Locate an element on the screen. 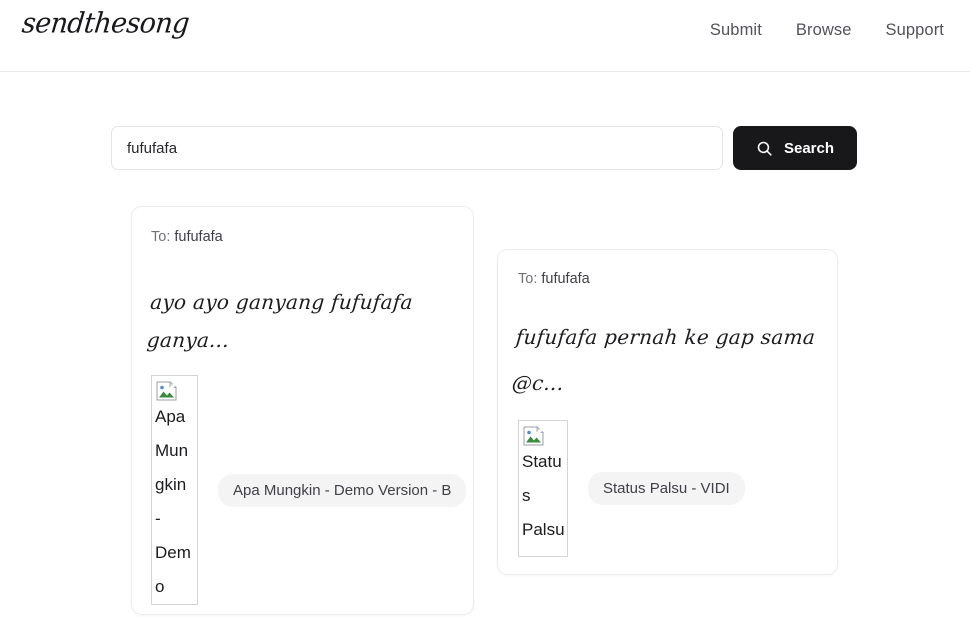 The width and height of the screenshot is (970, 623). track-label: Status Palsu - VIDI is located at coordinates (666, 488).